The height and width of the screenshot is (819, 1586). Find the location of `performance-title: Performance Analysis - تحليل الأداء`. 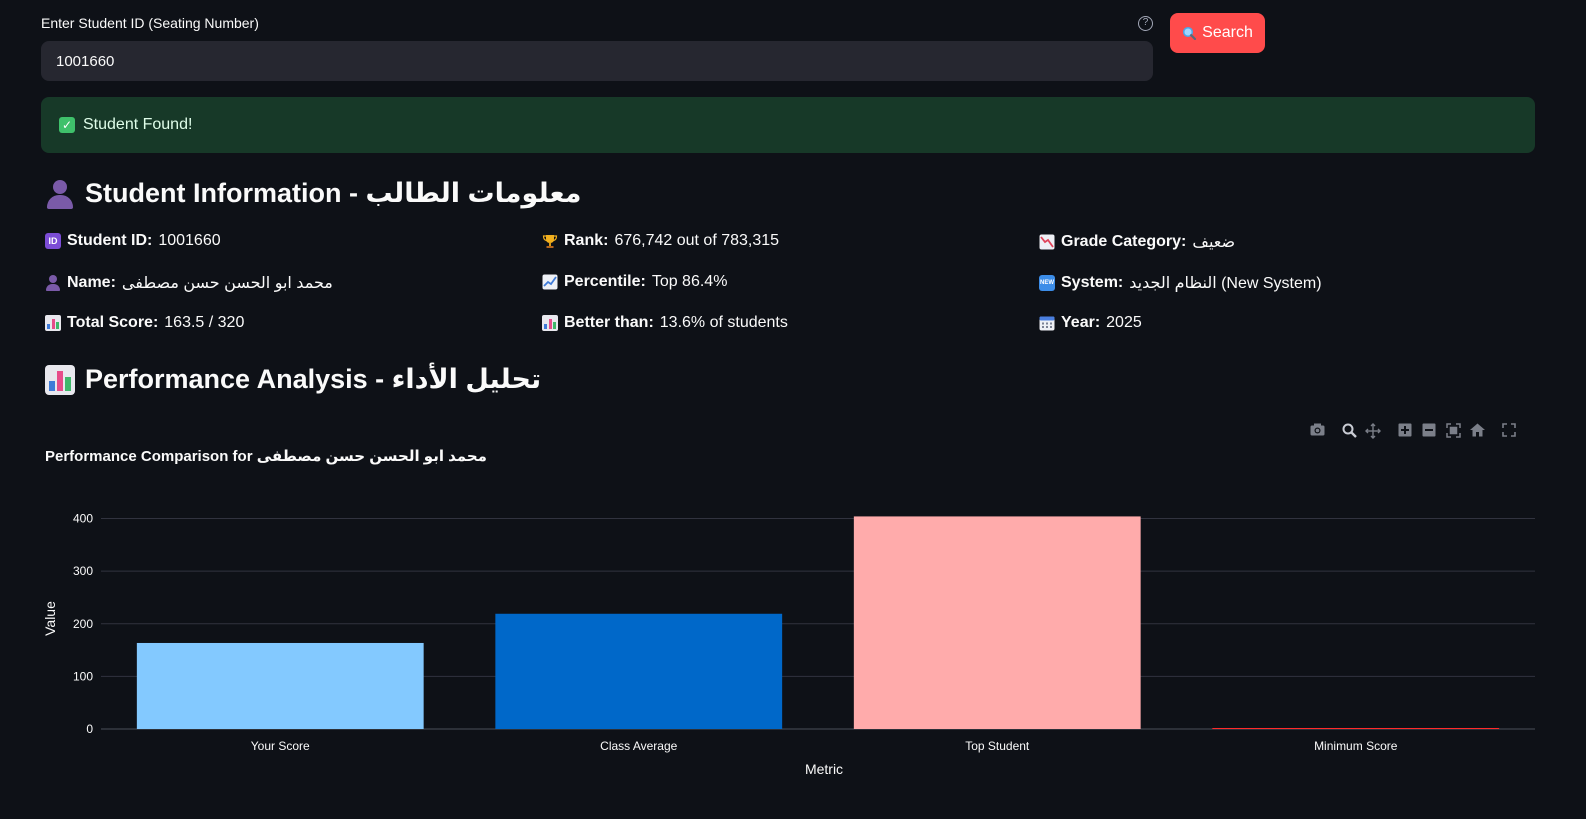

performance-title: Performance Analysis - تحليل الأداء is located at coordinates (313, 379).